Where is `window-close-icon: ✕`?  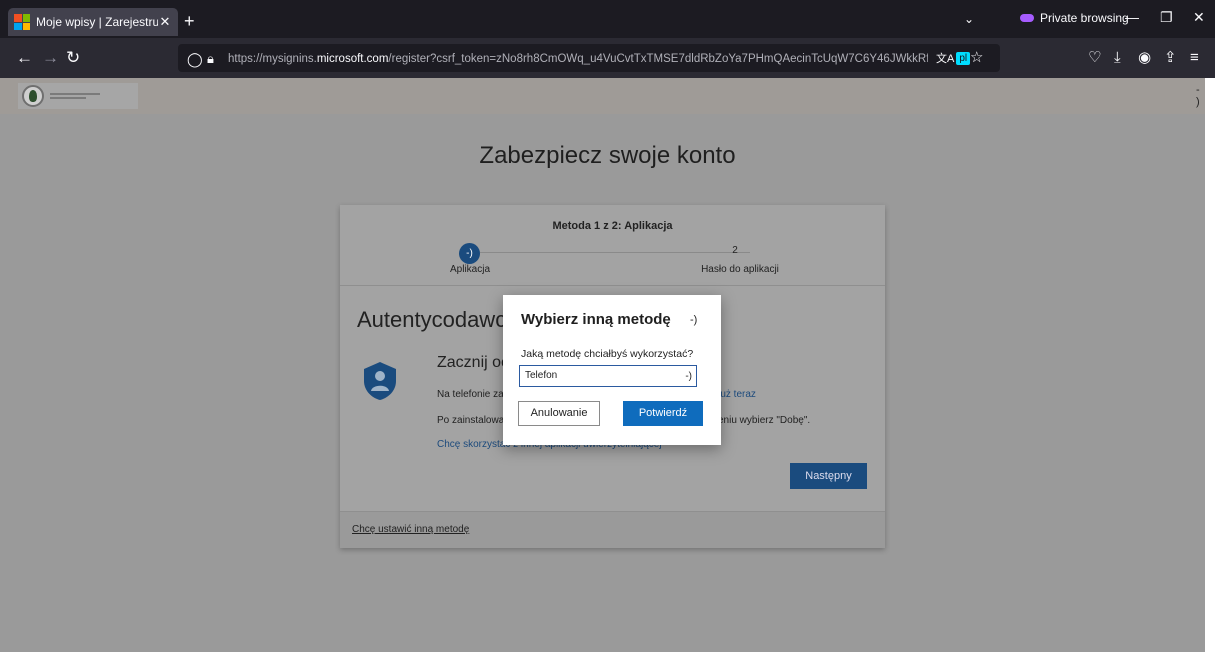 window-close-icon: ✕ is located at coordinates (1199, 17).